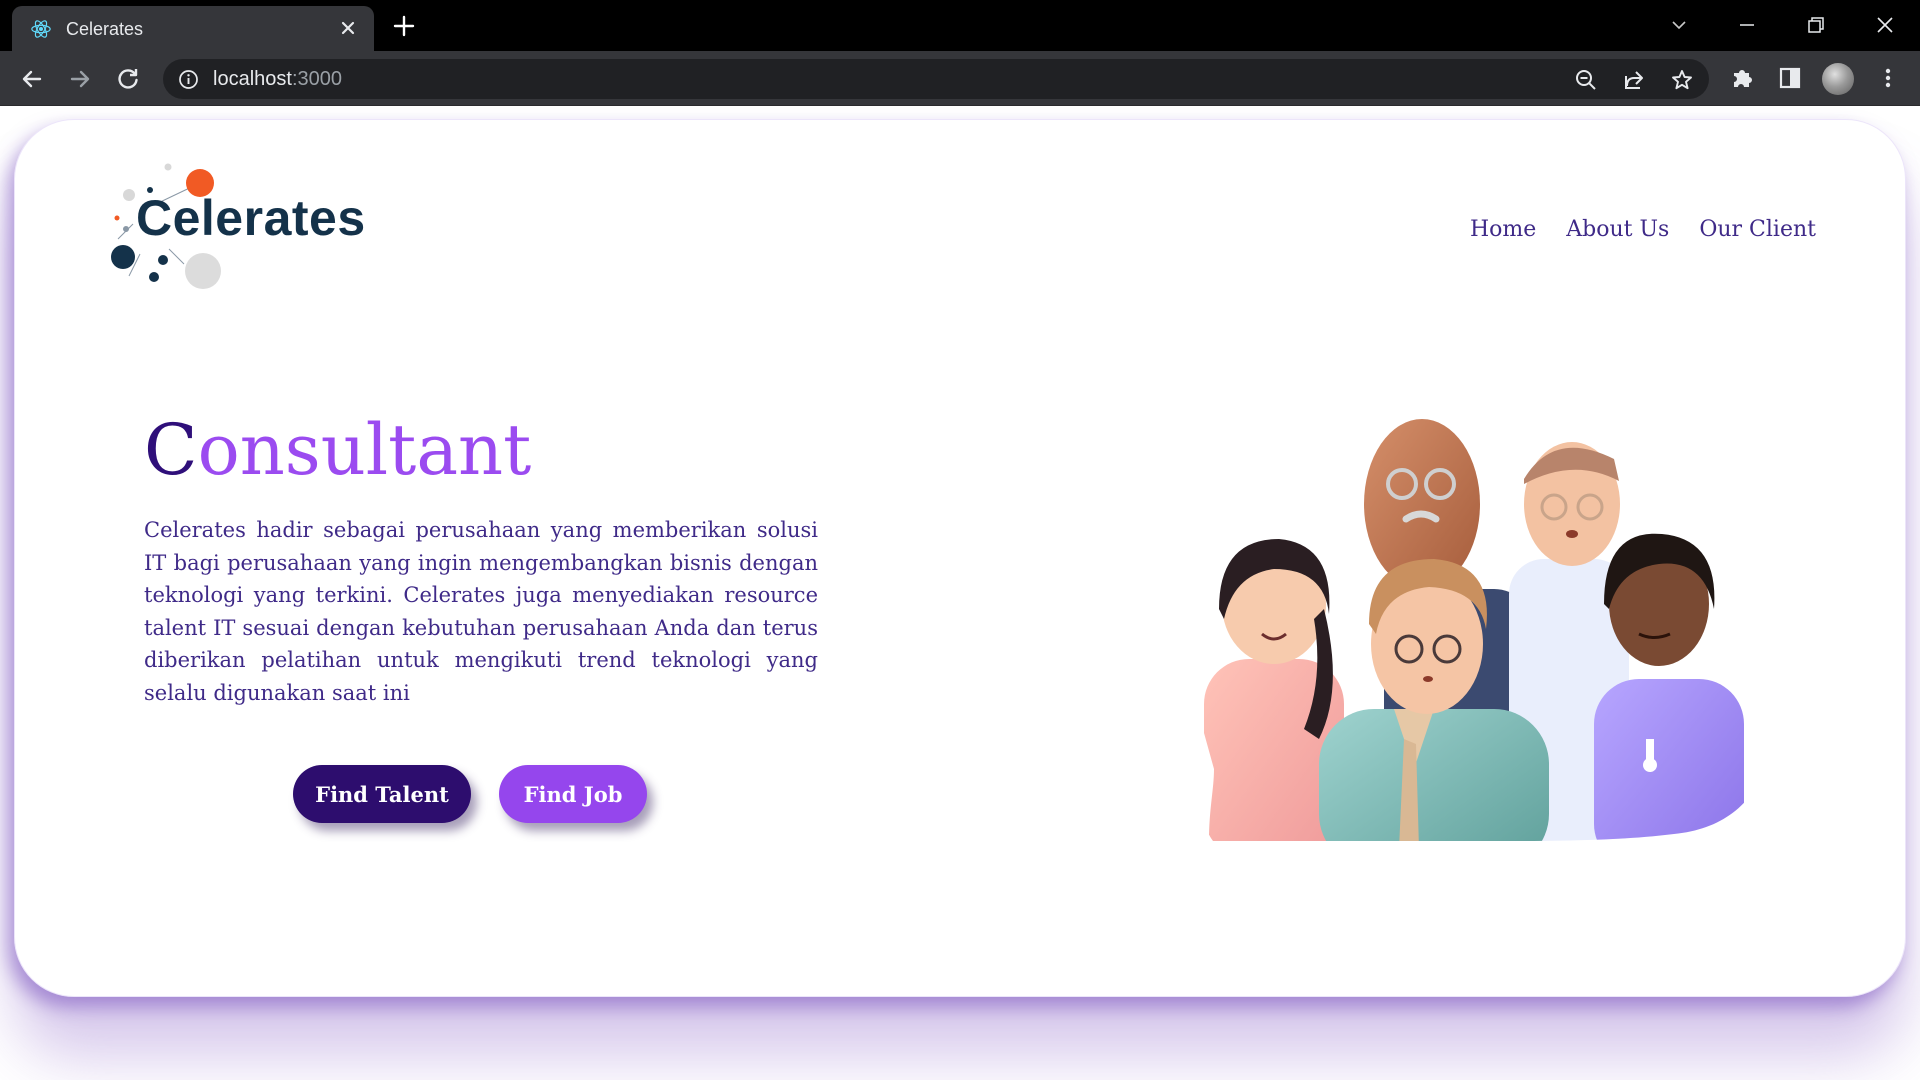 The image size is (1920, 1080). Describe the element at coordinates (1617, 229) in the screenshot. I see `nav-about-us: About Us` at that location.